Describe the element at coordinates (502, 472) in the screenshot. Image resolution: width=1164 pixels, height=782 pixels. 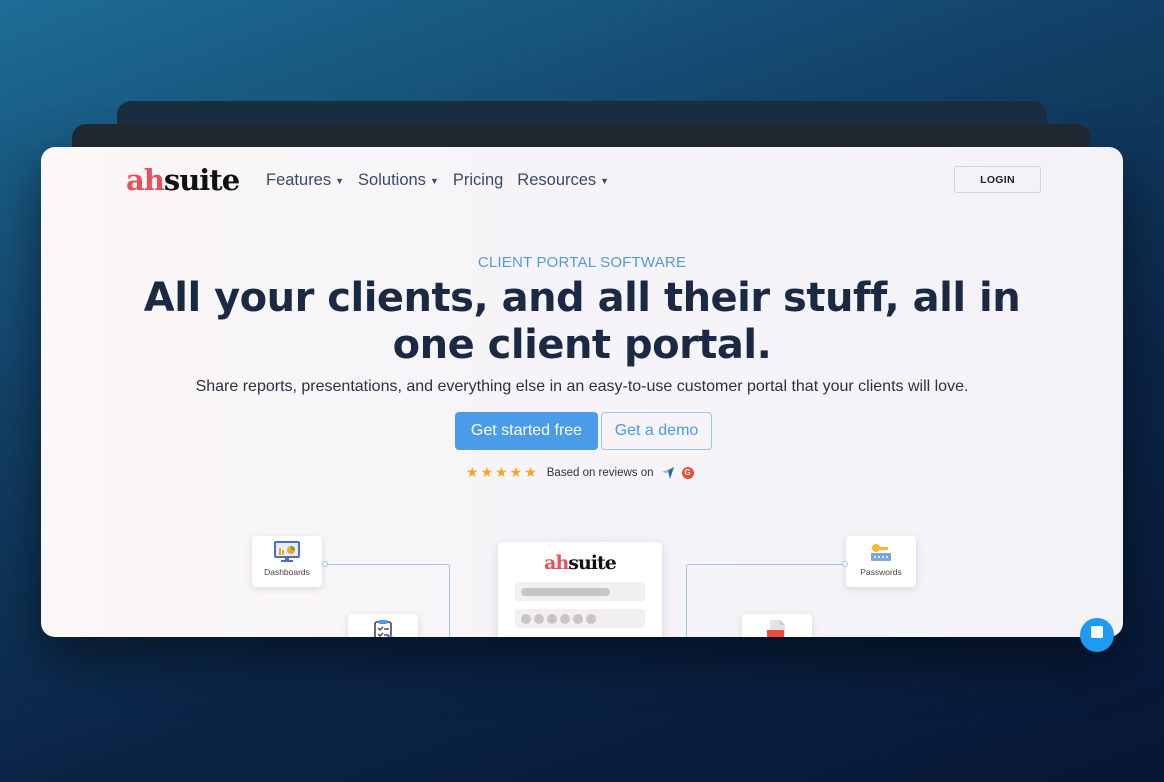
I see `star-rating: ★★★★★` at that location.